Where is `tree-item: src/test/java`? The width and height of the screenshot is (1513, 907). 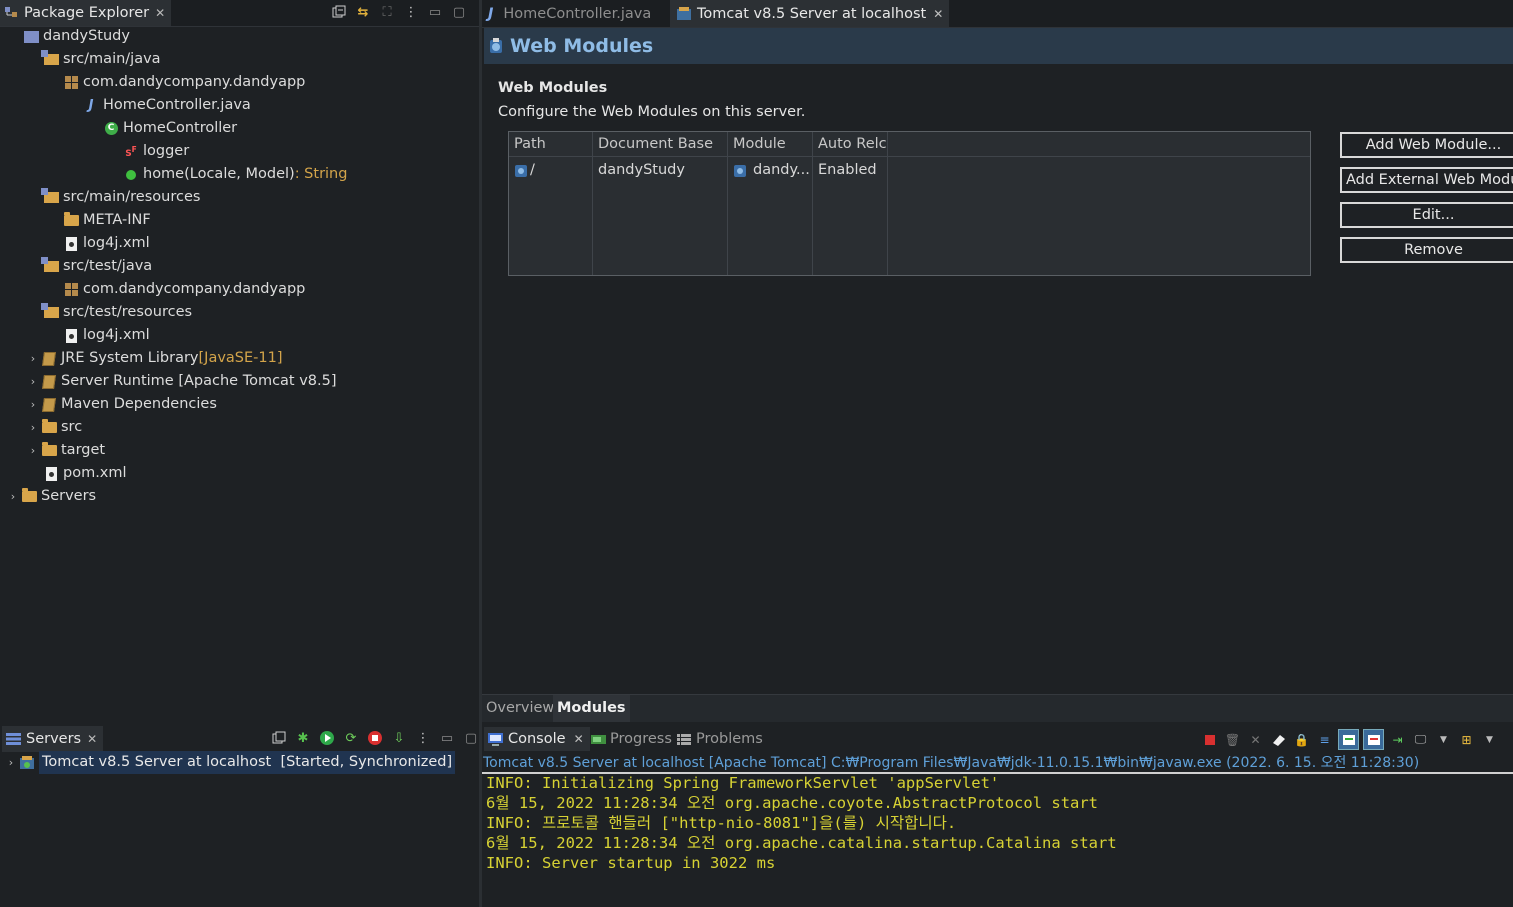 tree-item: src/test/java is located at coordinates (96, 266).